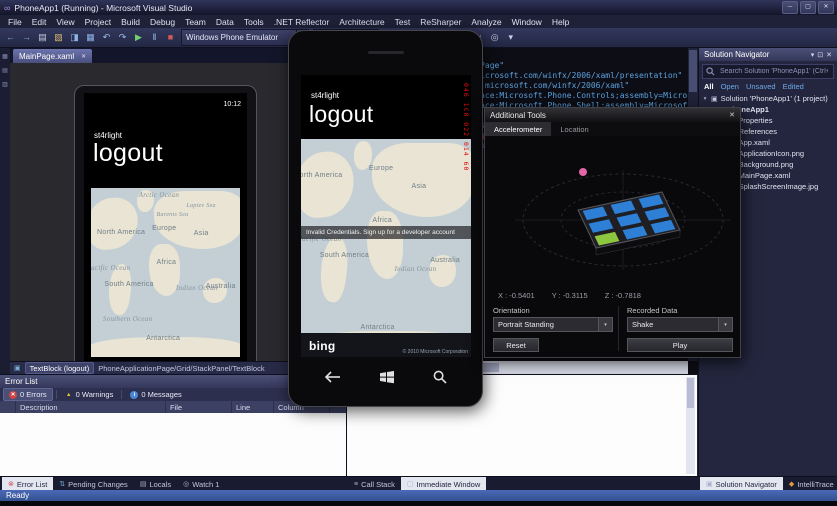  Describe the element at coordinates (332, 377) in the screenshot. I see `back-button` at that location.